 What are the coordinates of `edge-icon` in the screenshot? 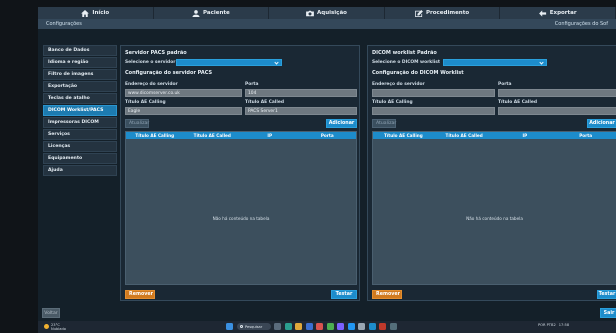 It's located at (288, 326).